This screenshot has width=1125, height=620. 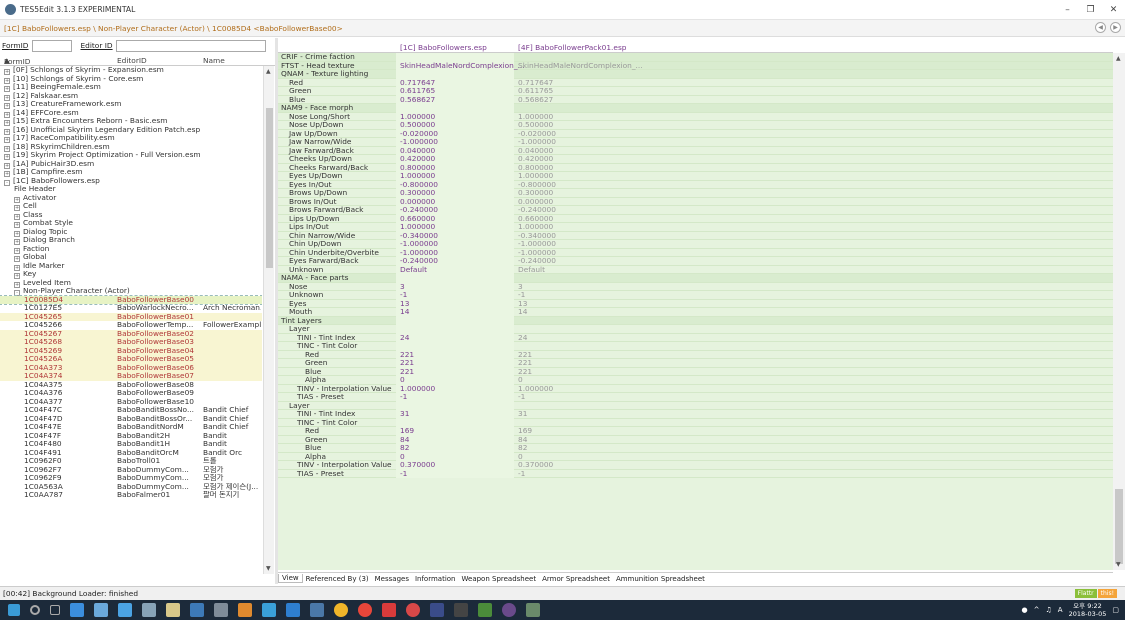 What do you see at coordinates (404, 312) in the screenshot?
I see `field-value-plugin-1: 14` at bounding box center [404, 312].